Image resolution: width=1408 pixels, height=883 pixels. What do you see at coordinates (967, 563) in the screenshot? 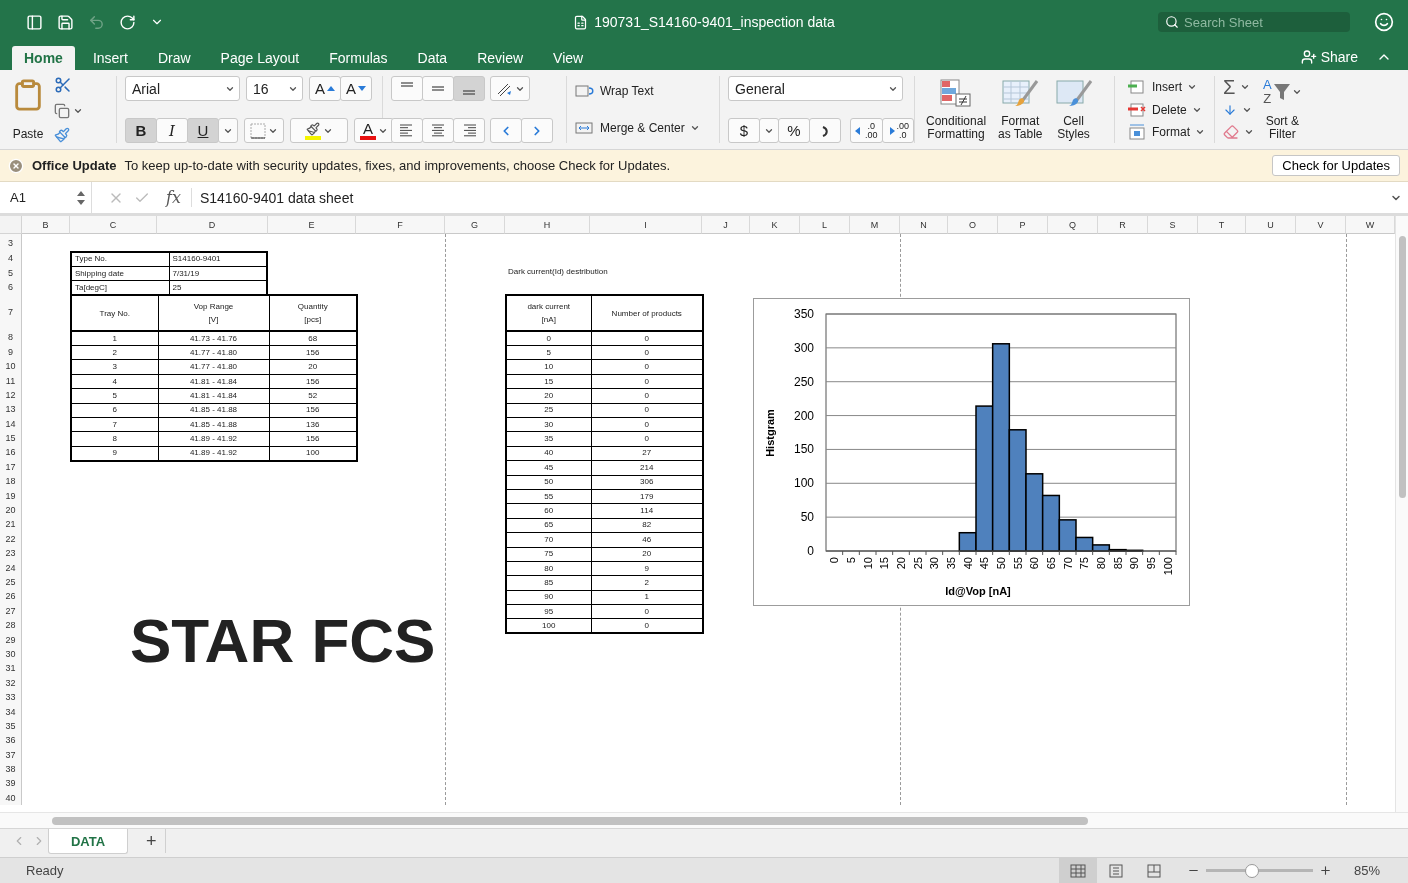
I see `axis-label: 40` at bounding box center [967, 563].